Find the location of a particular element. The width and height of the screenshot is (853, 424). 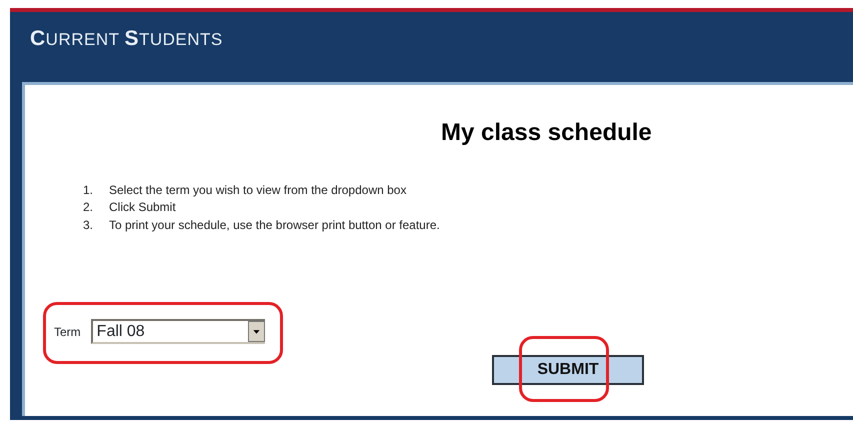

step-number: 3. is located at coordinates (88, 225).